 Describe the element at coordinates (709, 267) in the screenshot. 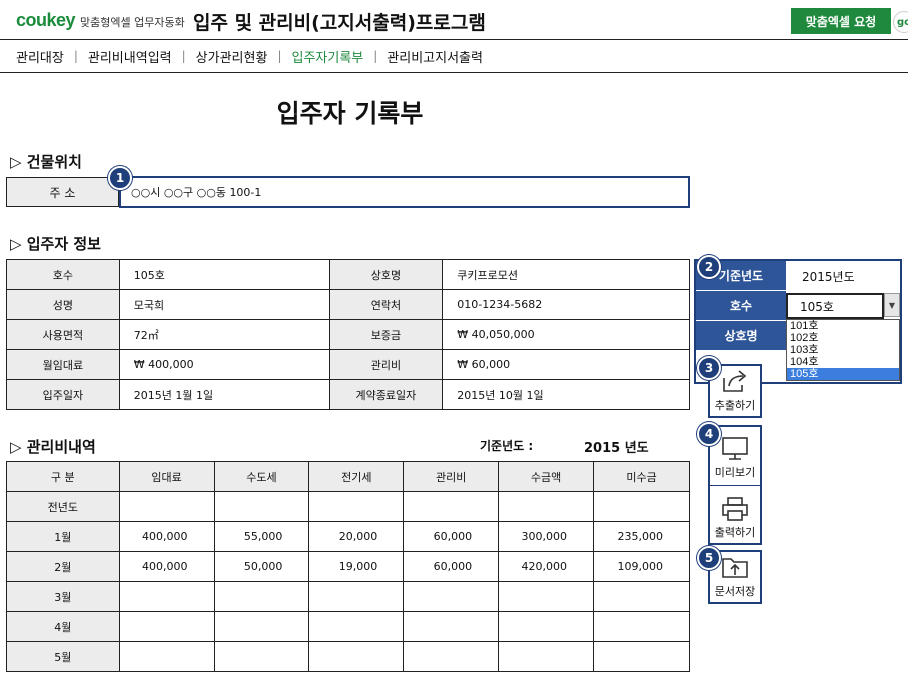

I see `step-marker-2: 2` at that location.